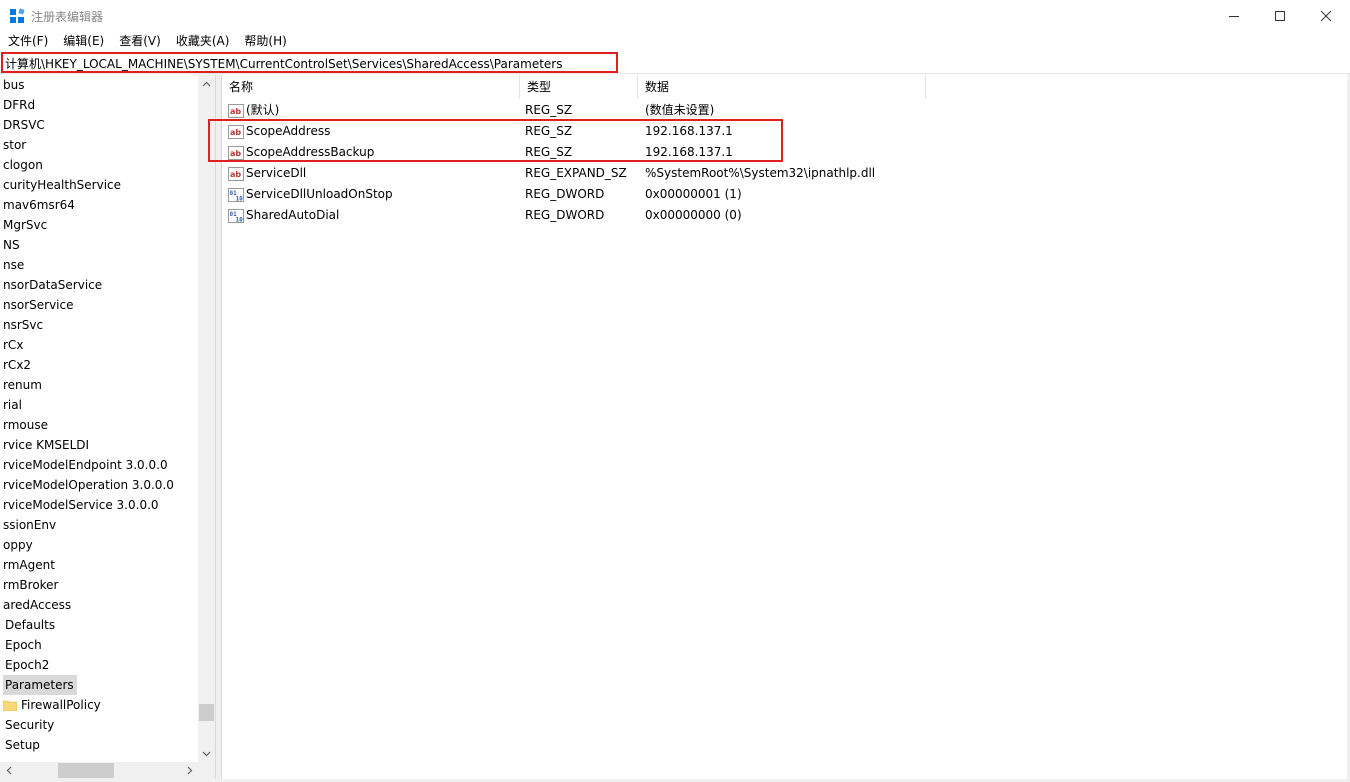 This screenshot has width=1350, height=782. I want to click on tree-item: rmAgent, so click(29, 565).